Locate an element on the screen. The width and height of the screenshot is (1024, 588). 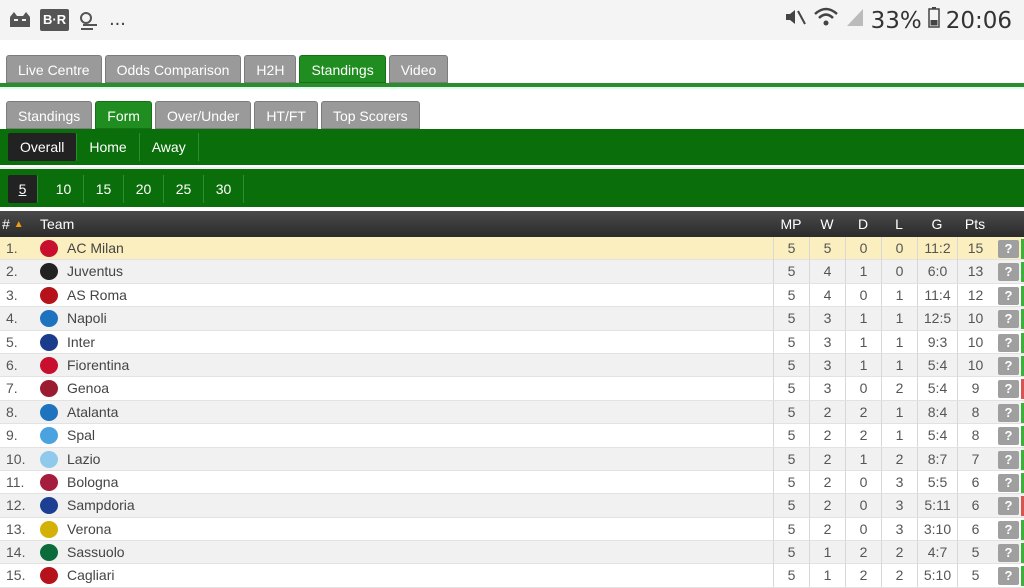
draws-cell: 1 is located at coordinates (863, 342).